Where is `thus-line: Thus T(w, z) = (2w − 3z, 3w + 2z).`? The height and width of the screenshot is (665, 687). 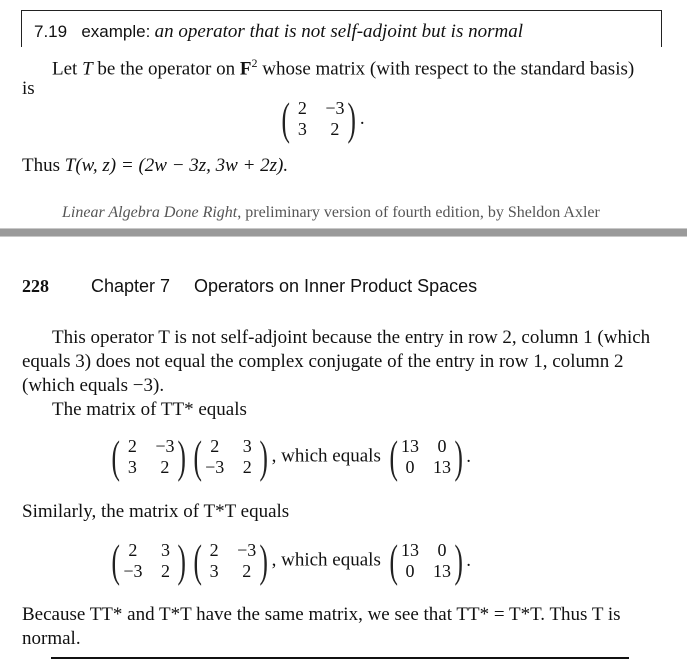 thus-line: Thus T(w, z) = (2w − 3z, 3w + 2z). is located at coordinates (155, 166).